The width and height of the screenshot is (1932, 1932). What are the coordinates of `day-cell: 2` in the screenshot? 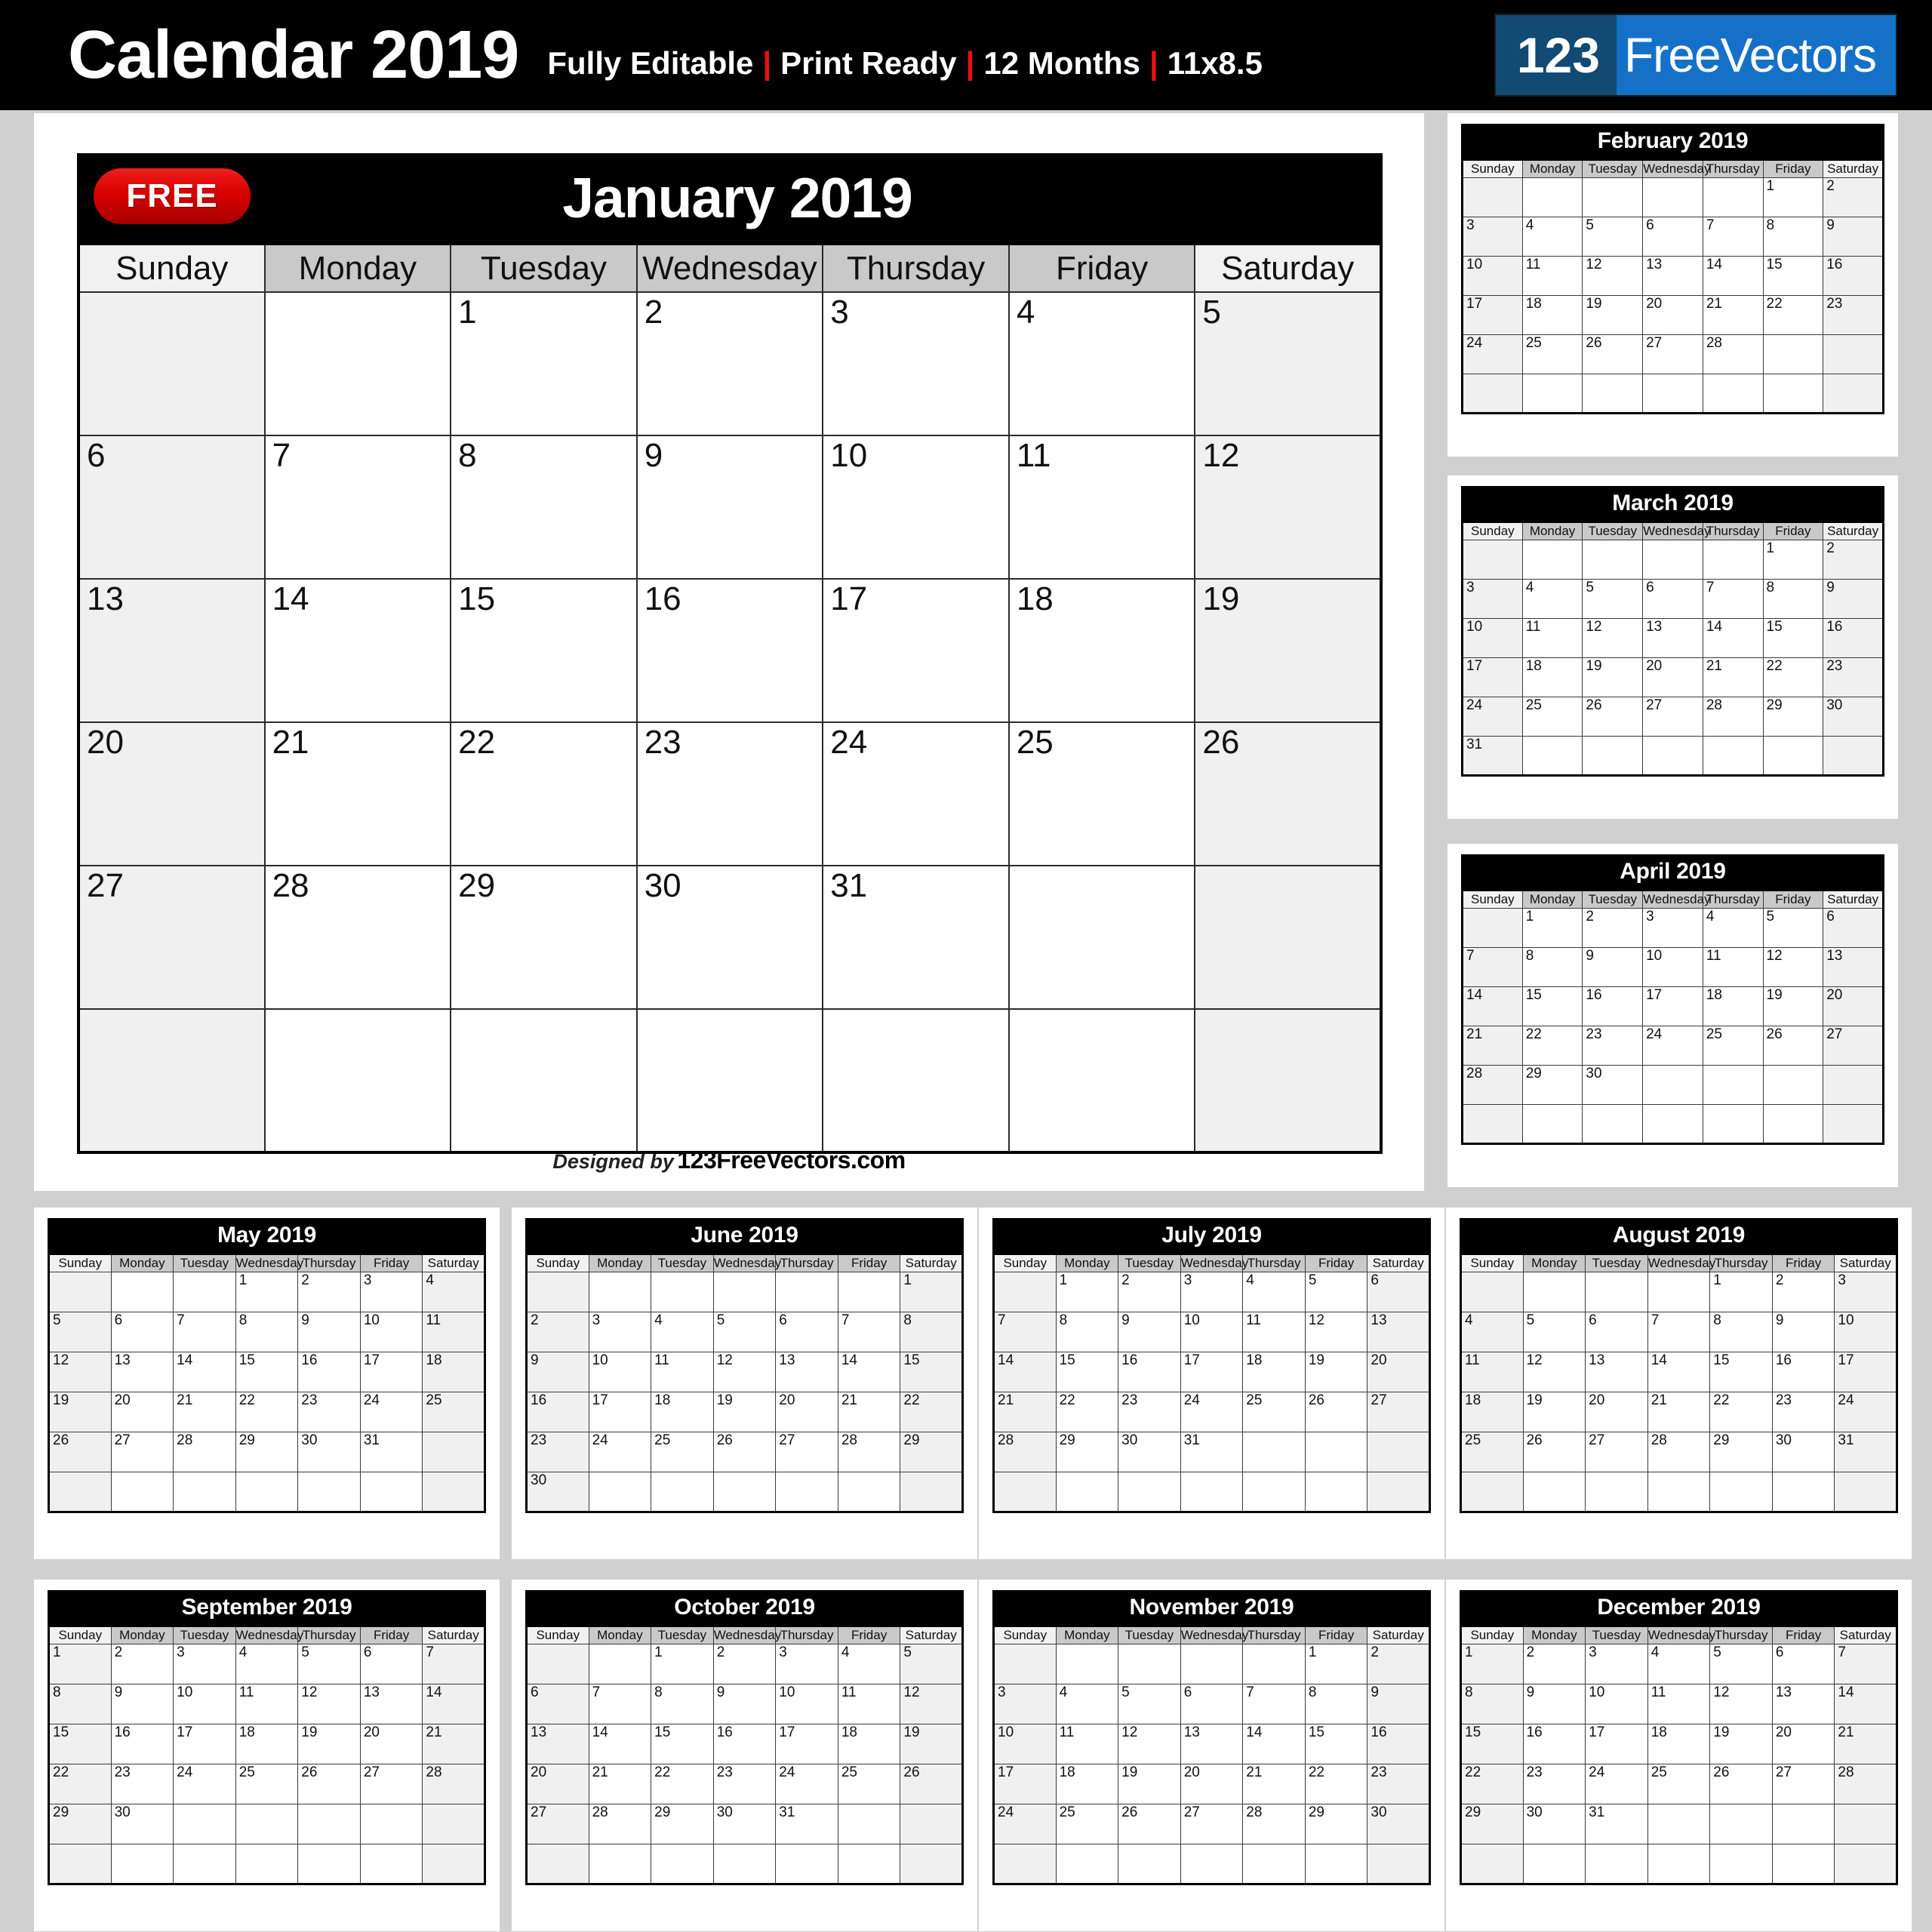 It's located at (1803, 1292).